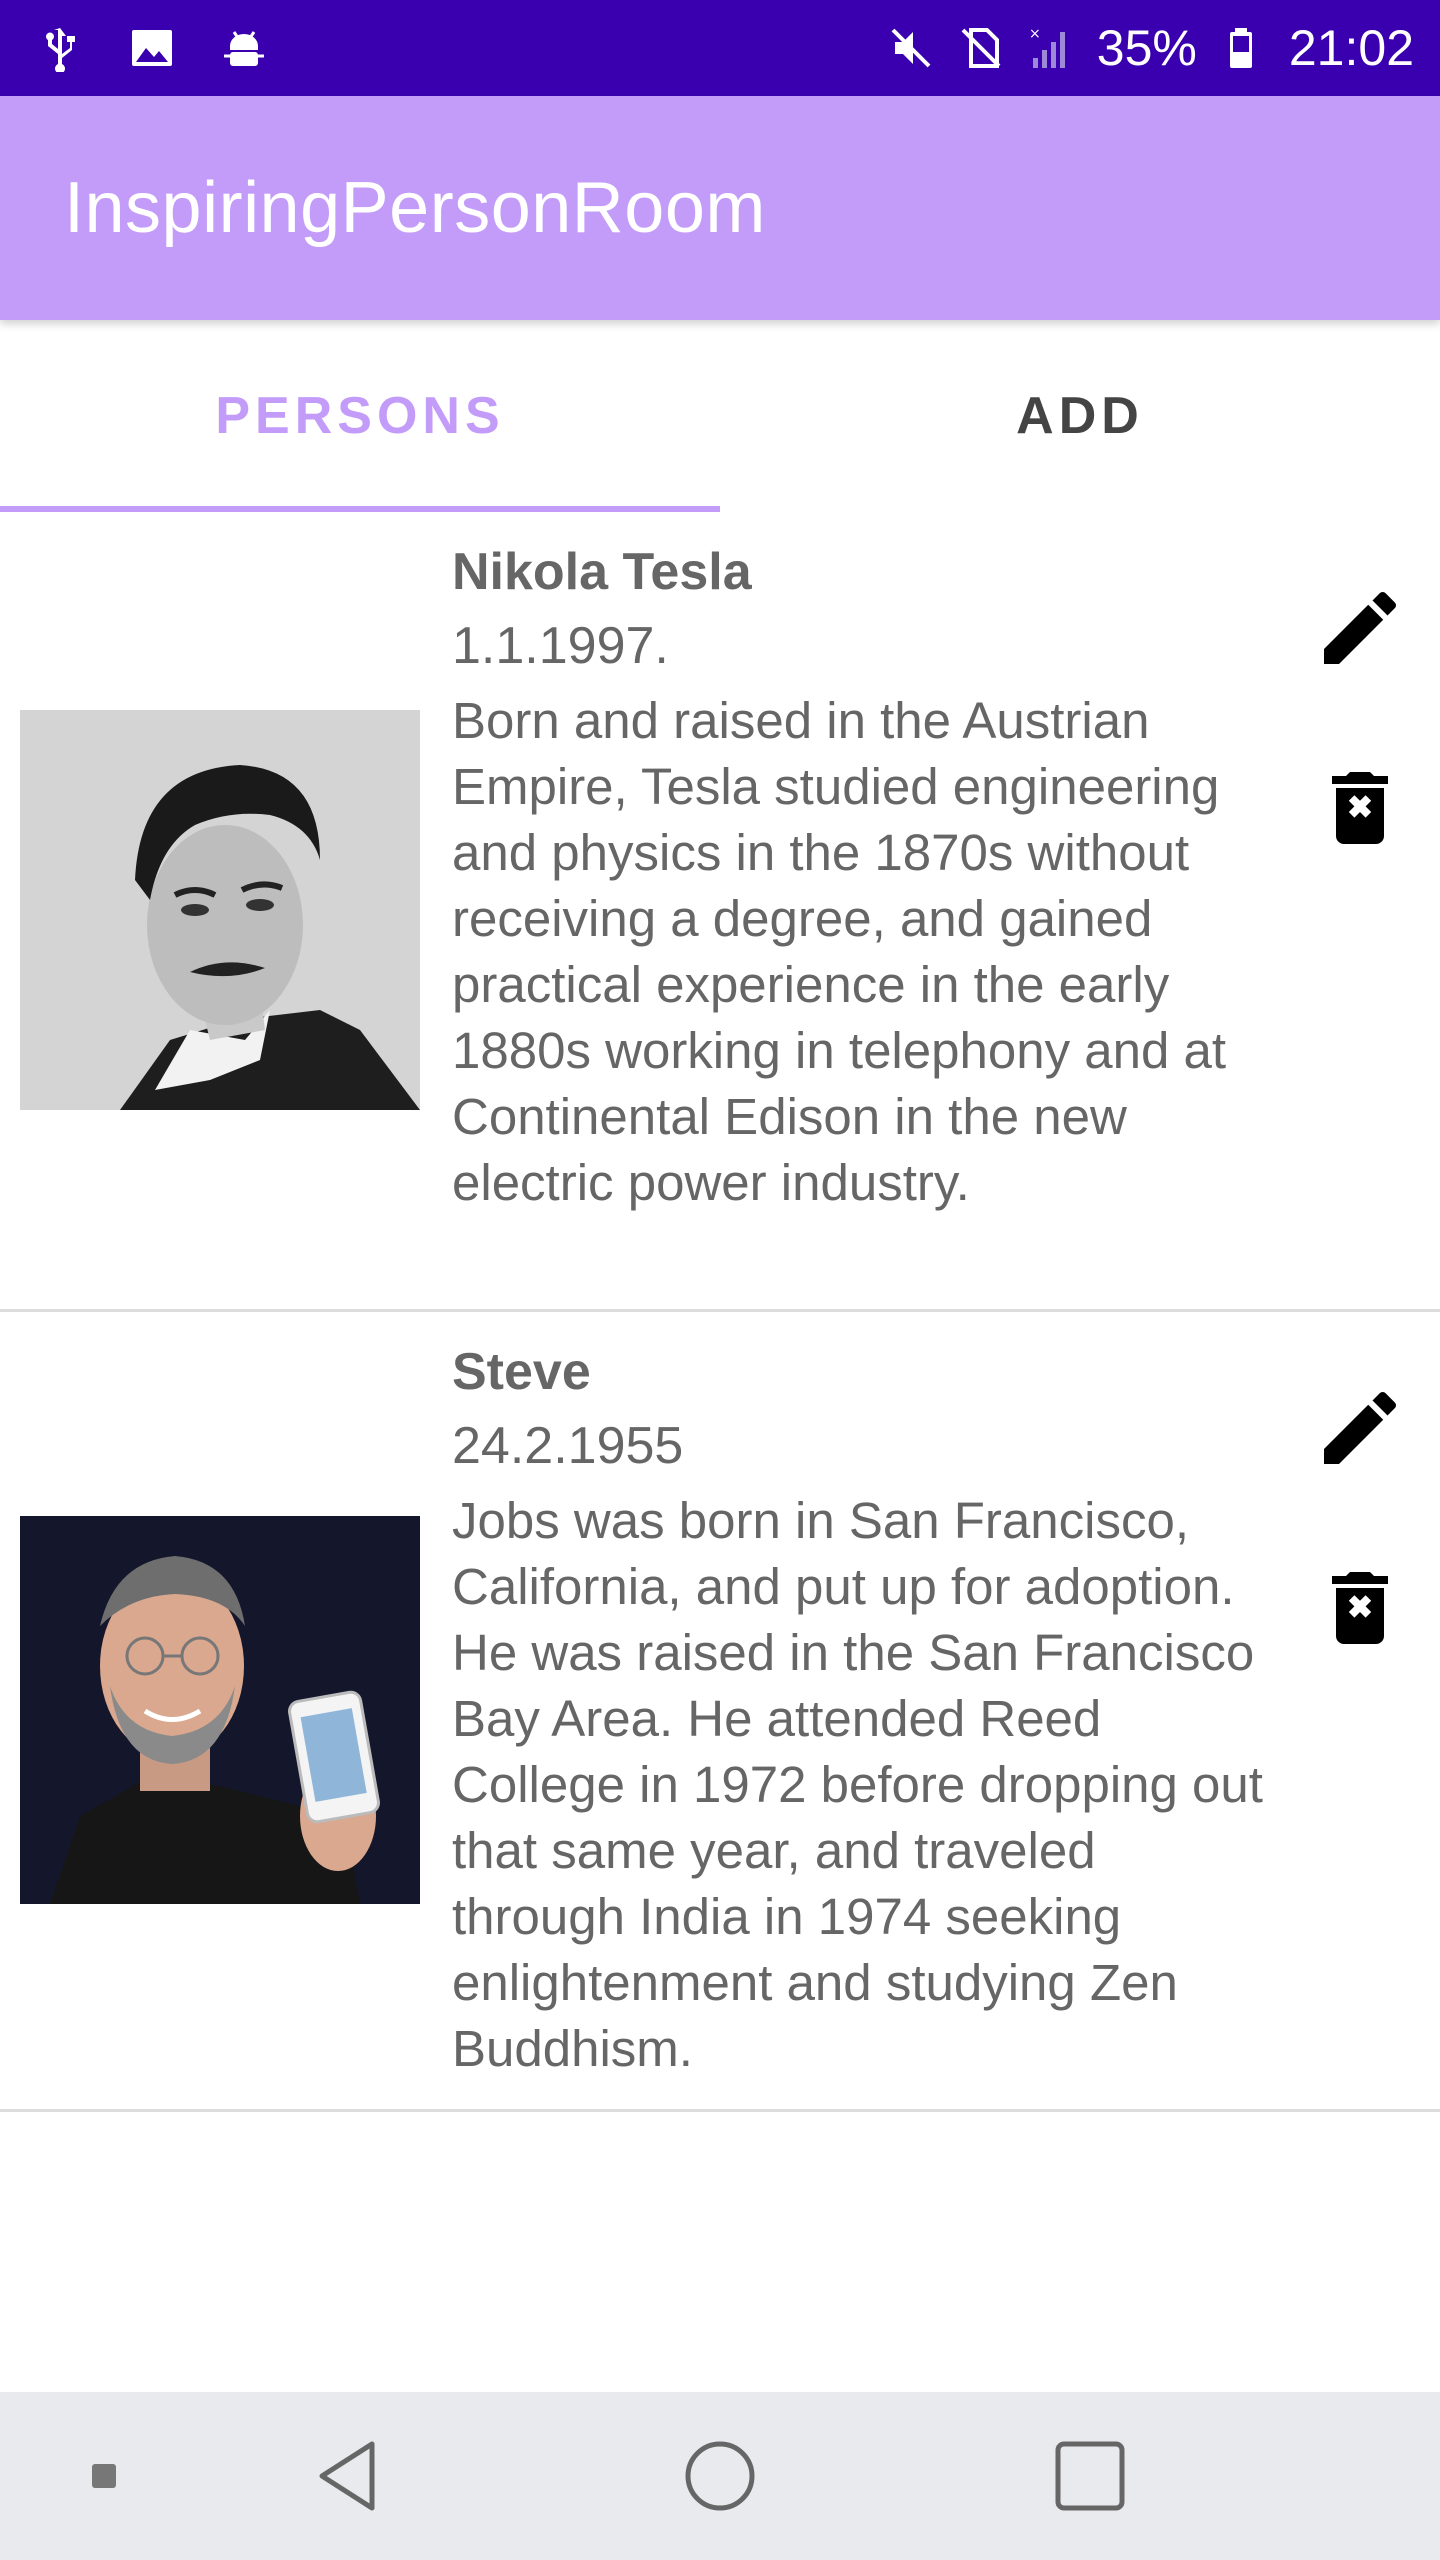 Image resolution: width=1440 pixels, height=2560 pixels. I want to click on home-button, so click(720, 2476).